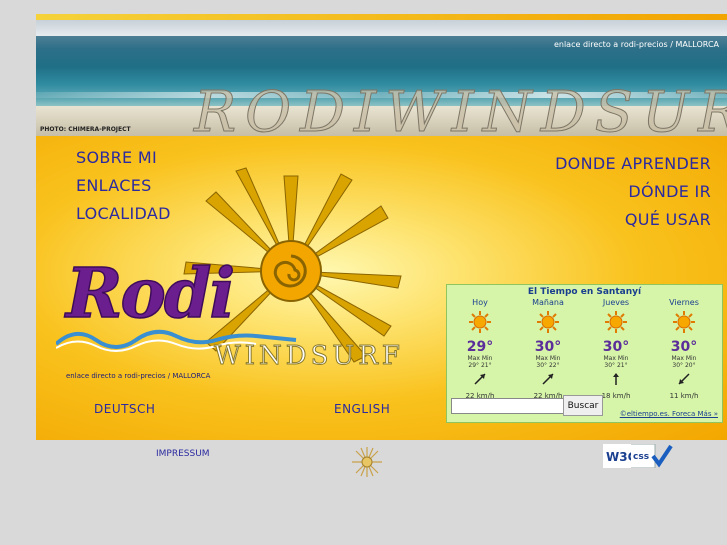 The image size is (727, 545). Describe the element at coordinates (367, 462) in the screenshot. I see `small-sun-icon` at that location.